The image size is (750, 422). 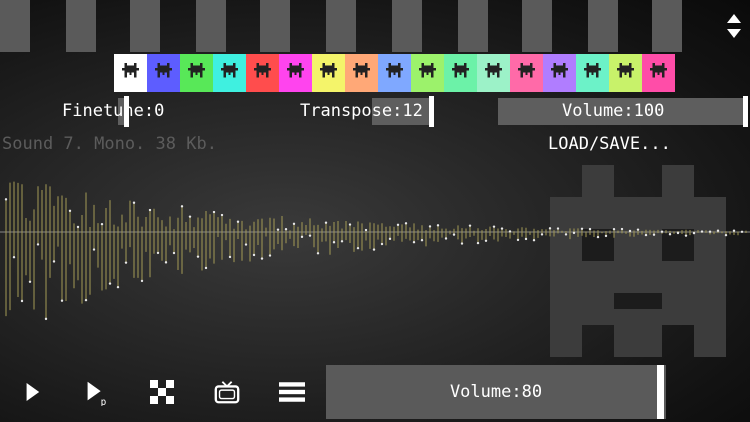 I want to click on transpose-slider: Transpose:12, so click(x=361, y=111).